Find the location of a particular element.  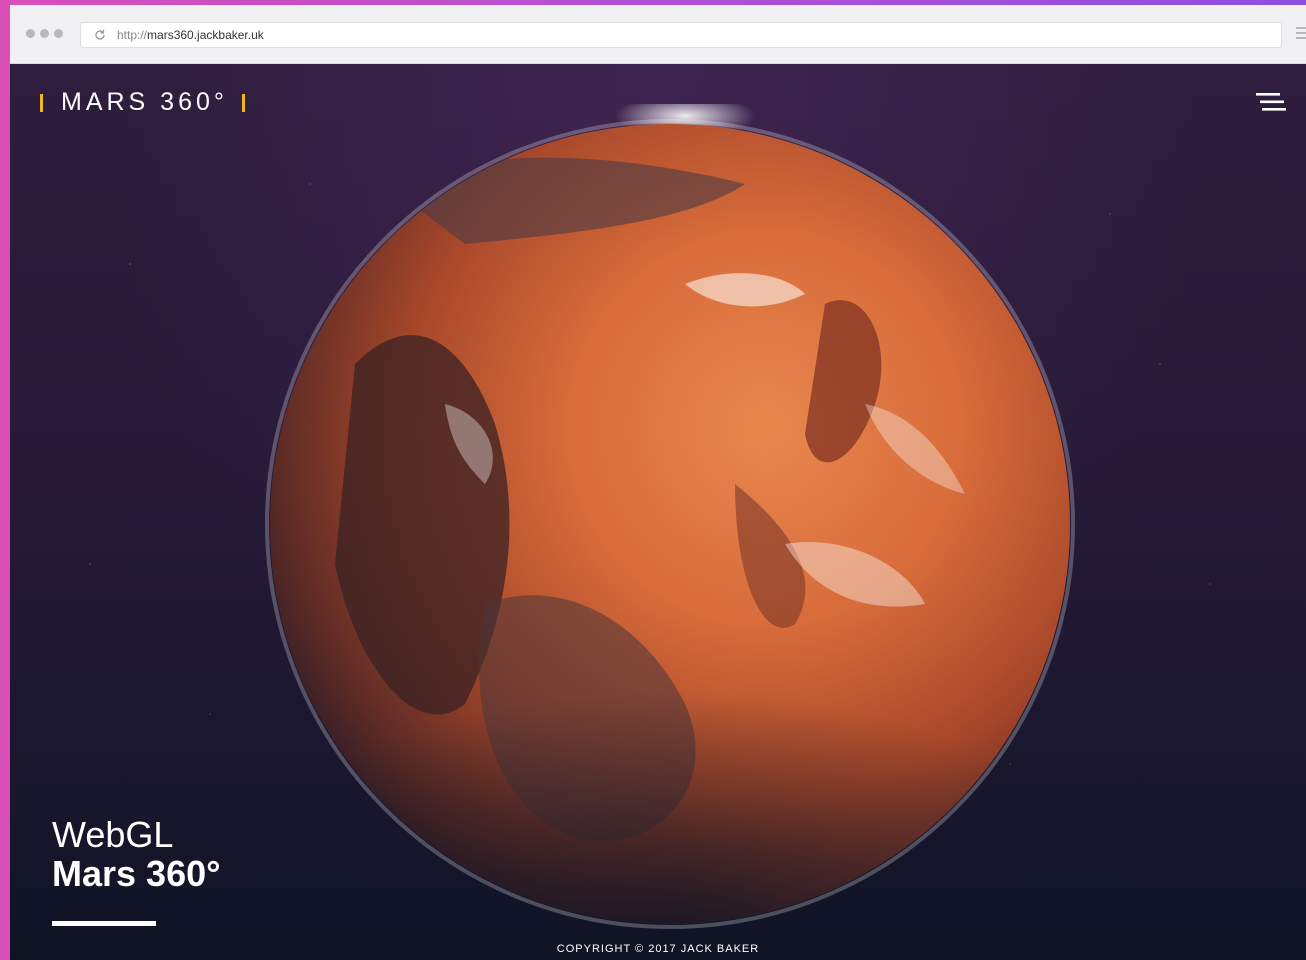

maximize-window-dot is located at coordinates (58, 33).